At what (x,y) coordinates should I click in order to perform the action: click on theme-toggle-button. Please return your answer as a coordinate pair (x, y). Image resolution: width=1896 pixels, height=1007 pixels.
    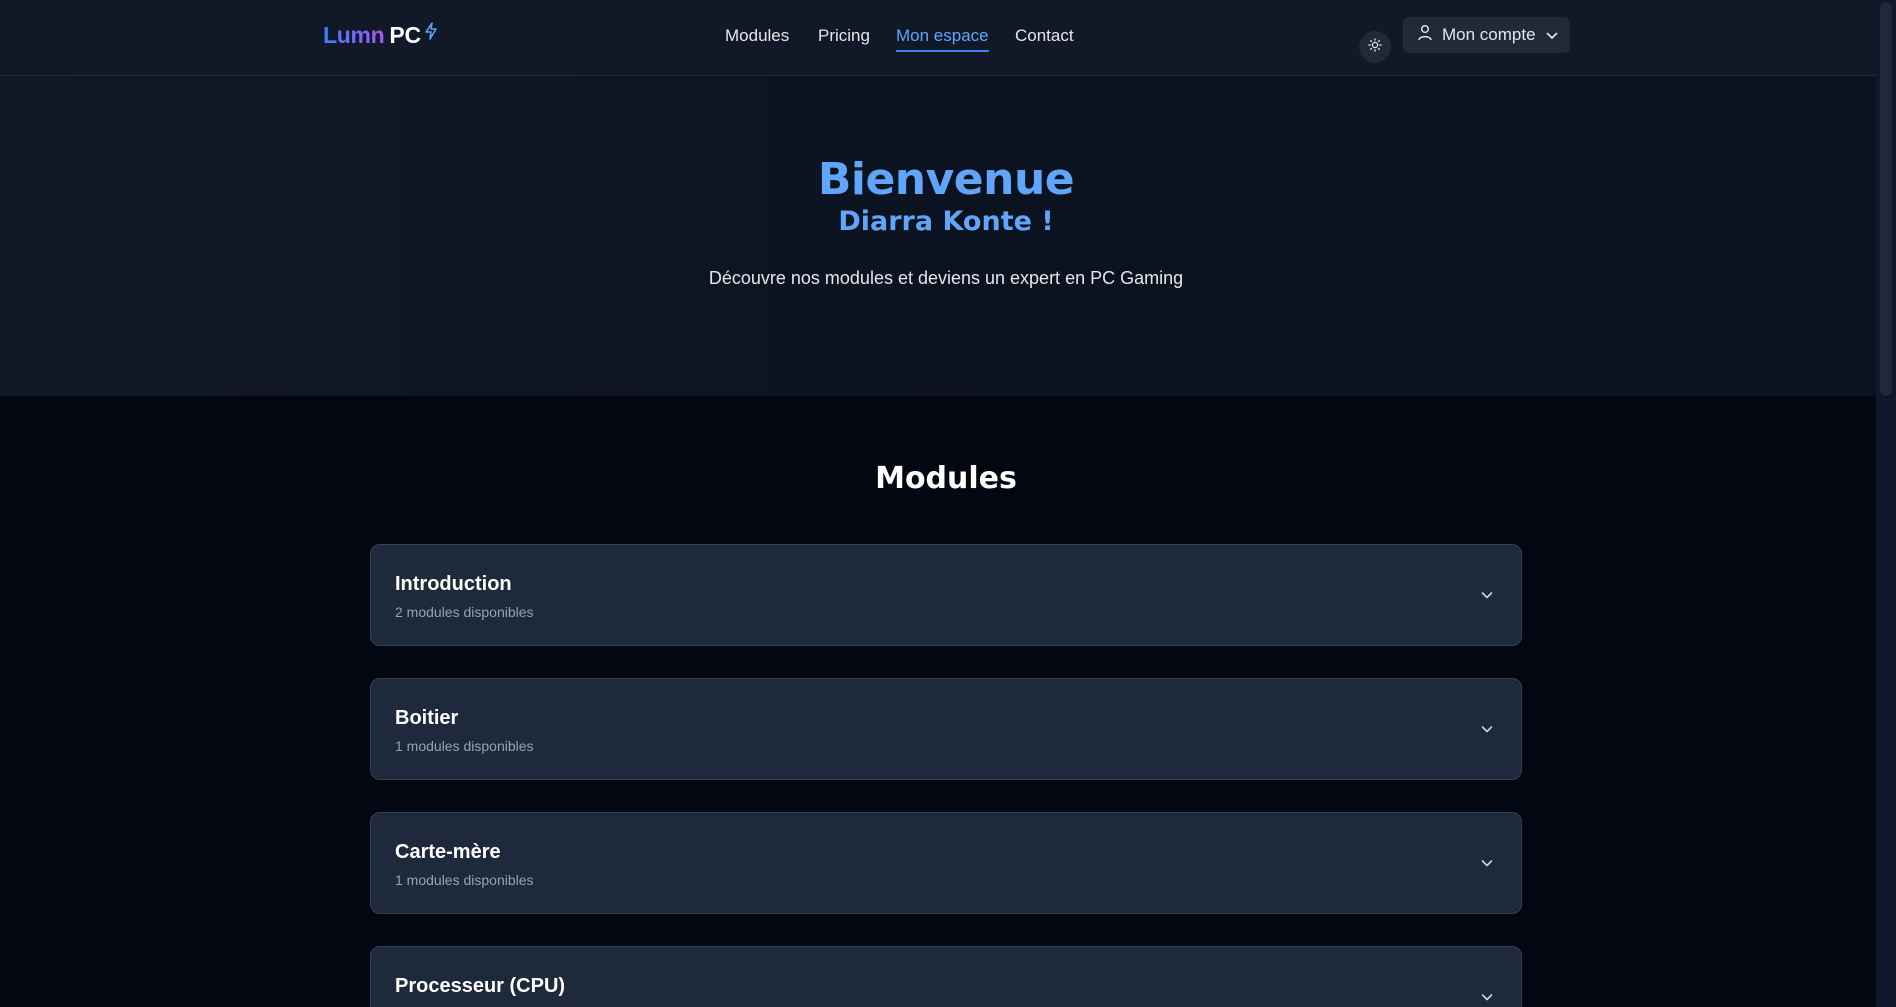
    Looking at the image, I should click on (1375, 47).